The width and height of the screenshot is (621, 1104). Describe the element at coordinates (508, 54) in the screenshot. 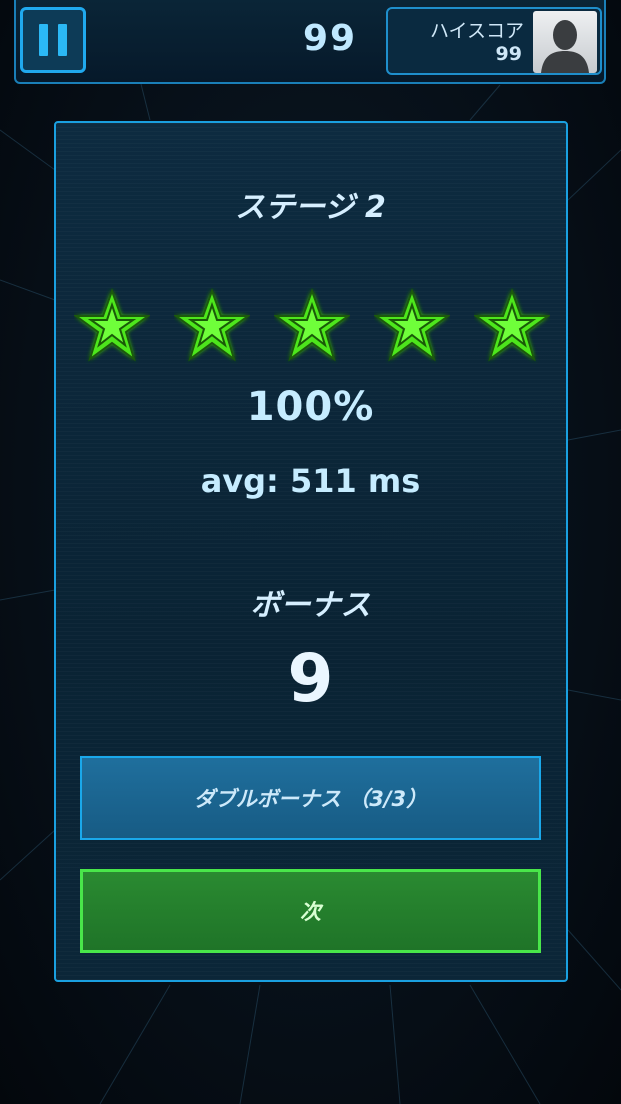

I see `highscore-value: 99` at that location.